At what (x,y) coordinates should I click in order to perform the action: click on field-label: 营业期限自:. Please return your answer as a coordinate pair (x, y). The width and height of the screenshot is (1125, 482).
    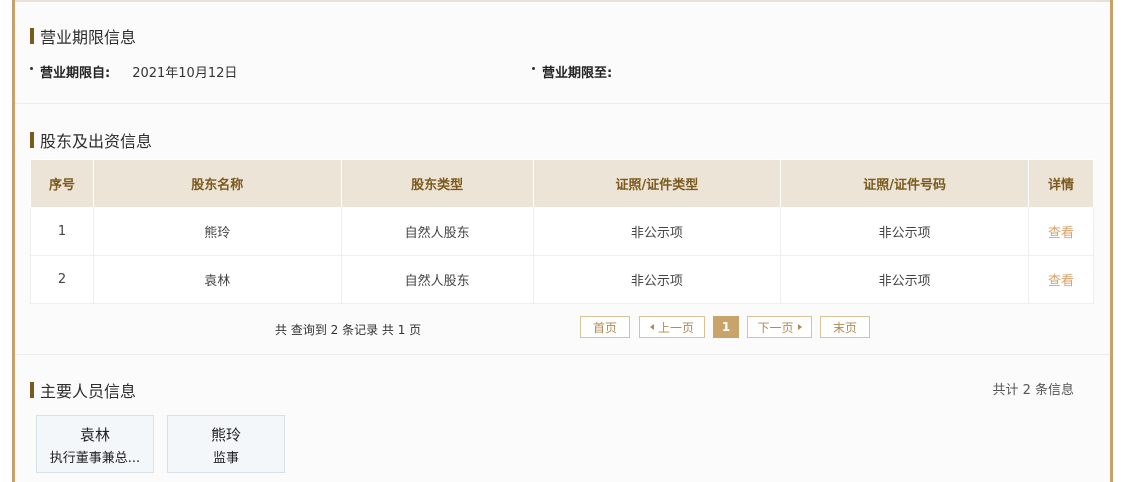
    Looking at the image, I should click on (75, 73).